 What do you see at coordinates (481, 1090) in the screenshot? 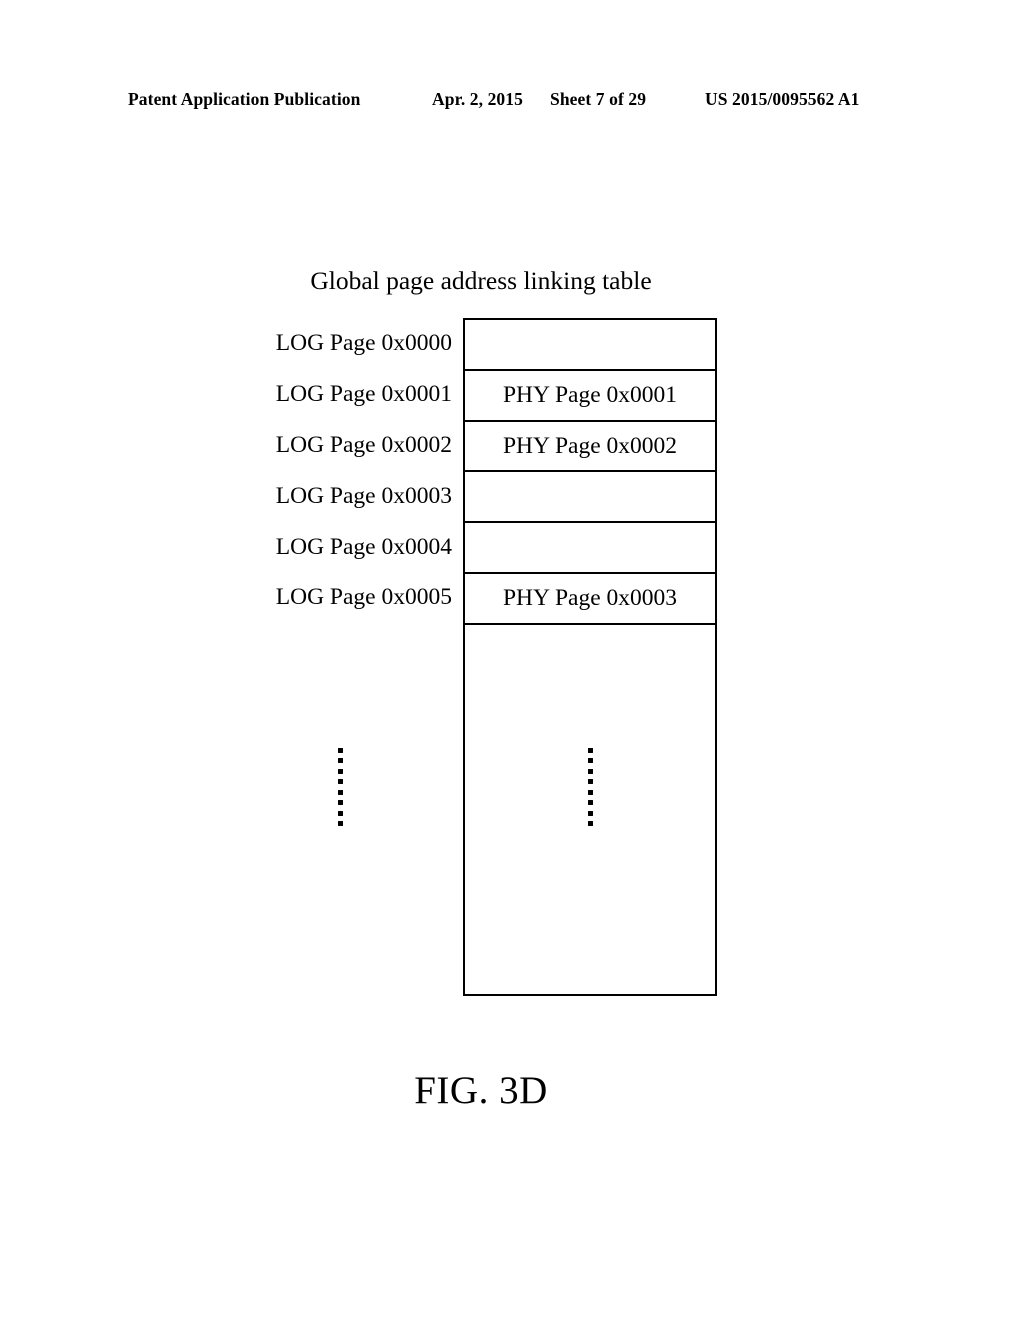
I see `figure-caption: FIG. 3D` at bounding box center [481, 1090].